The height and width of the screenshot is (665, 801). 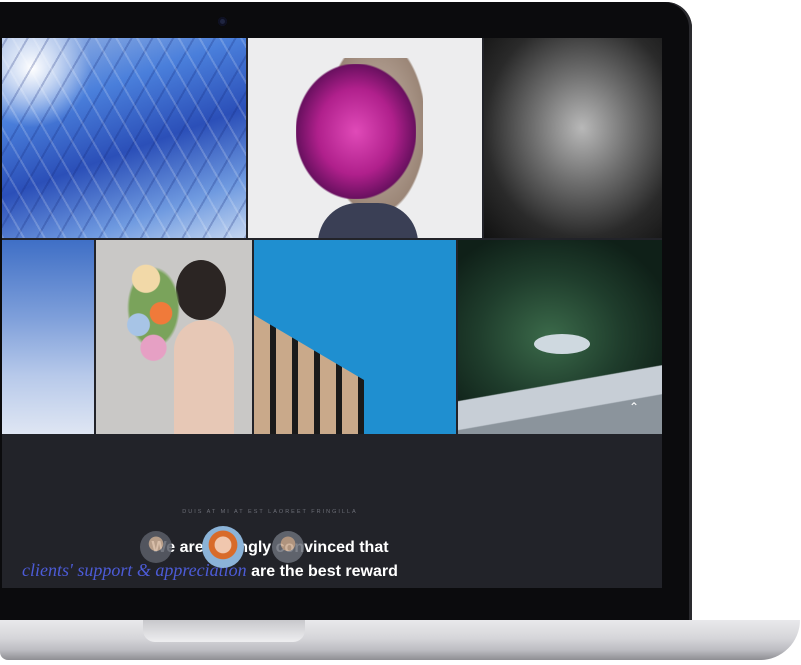 I want to click on camera-icon, so click(x=222, y=21).